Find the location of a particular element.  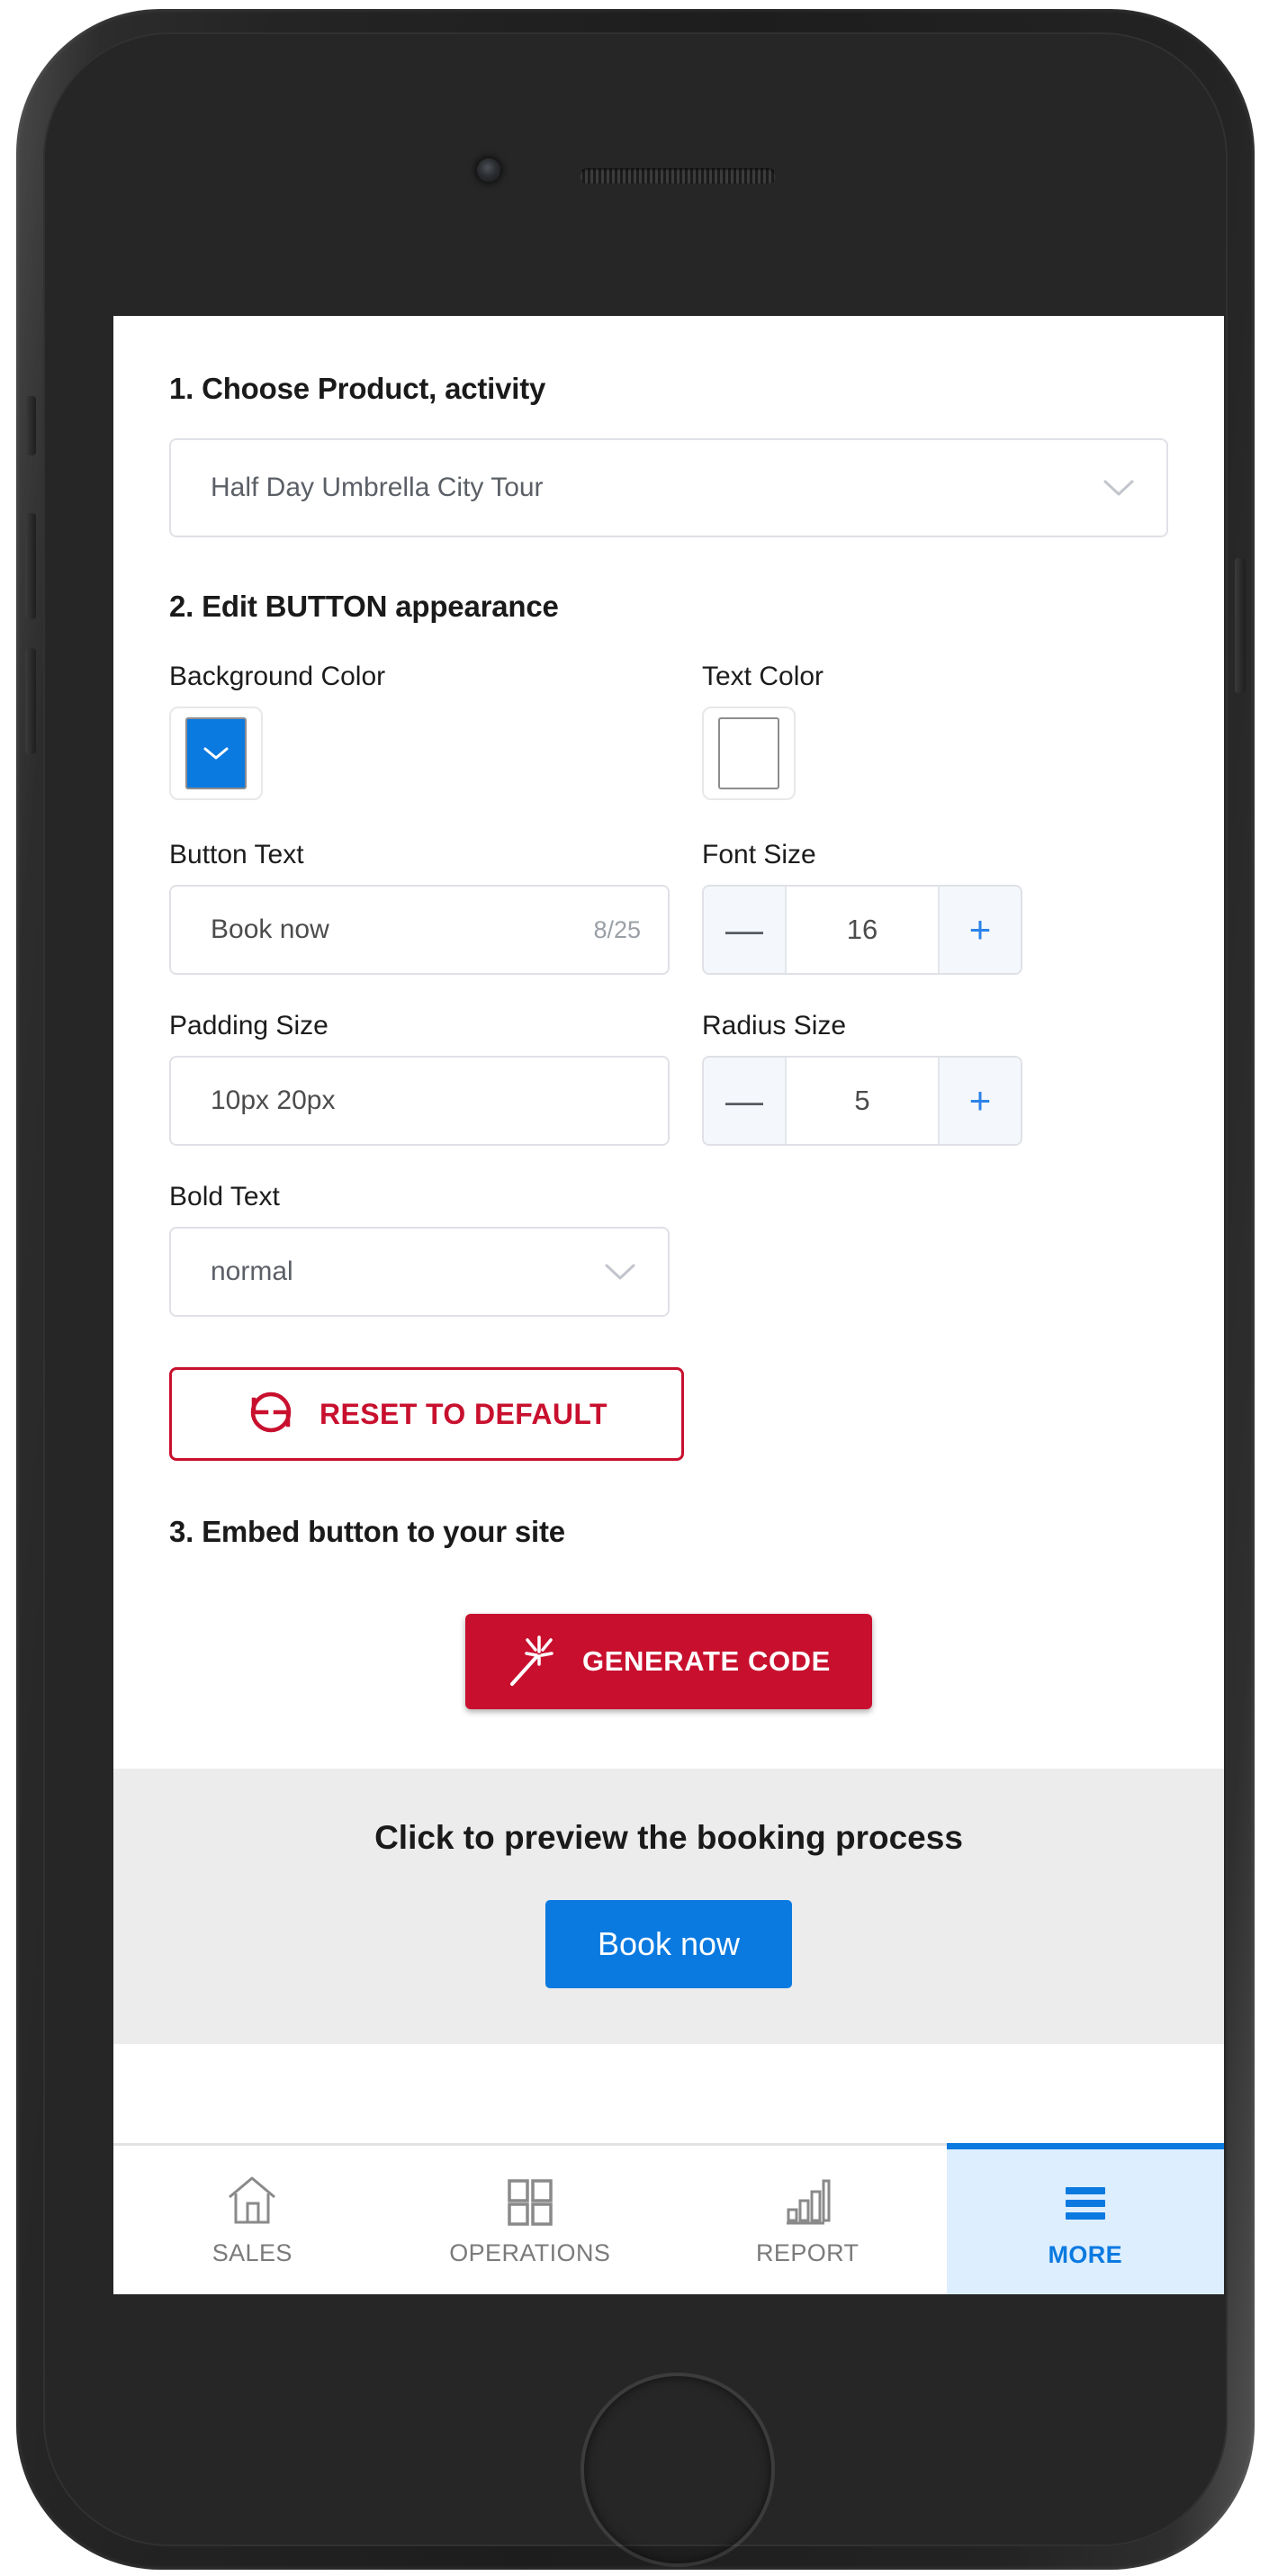

generate-code-wrap: GENERATE CODE is located at coordinates (669, 1661).